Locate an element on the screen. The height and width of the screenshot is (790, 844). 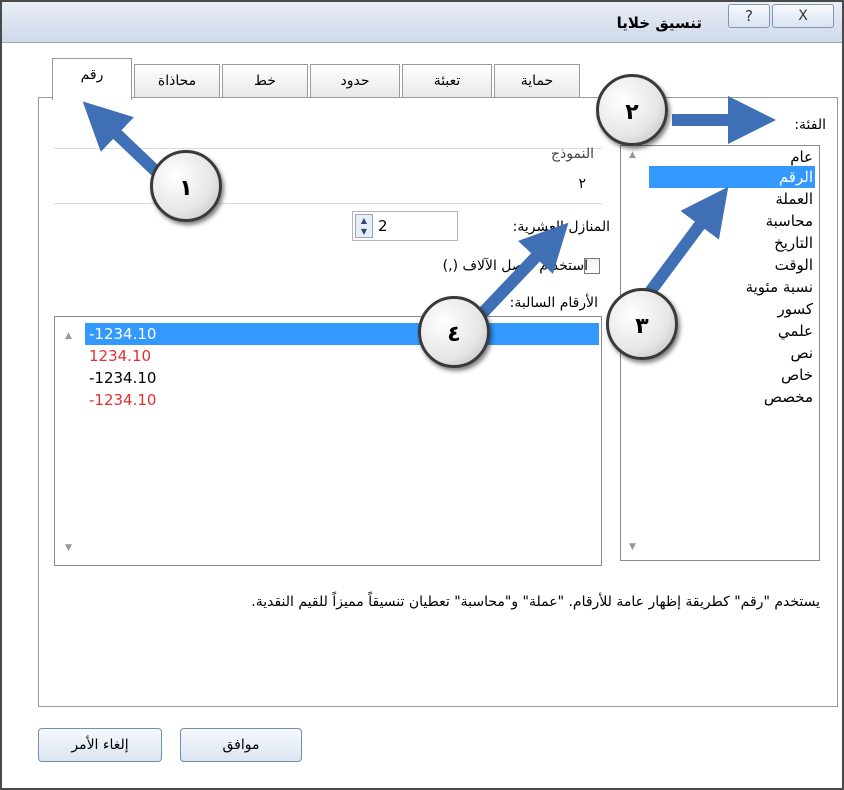
callout-2: ٢ is located at coordinates (632, 110).